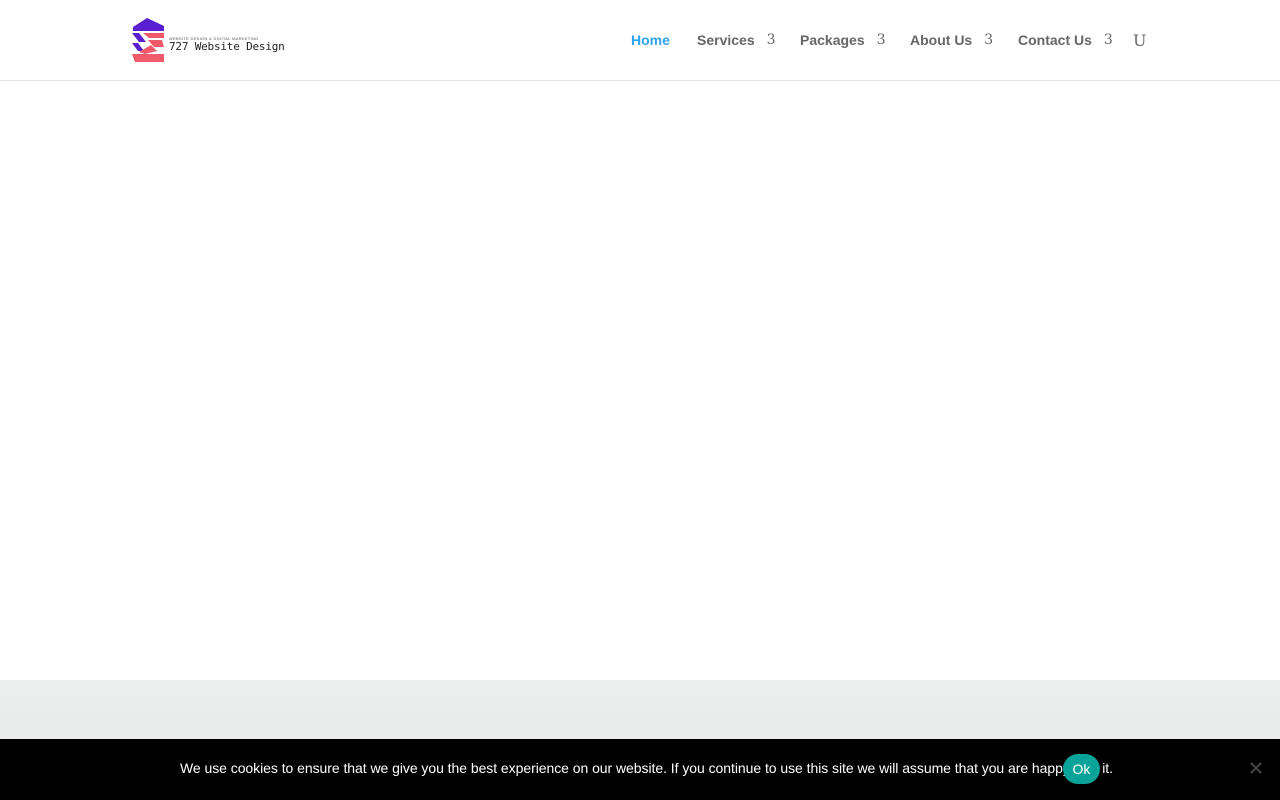  I want to click on nav-contact-us-label: Contact Us, so click(1055, 40).